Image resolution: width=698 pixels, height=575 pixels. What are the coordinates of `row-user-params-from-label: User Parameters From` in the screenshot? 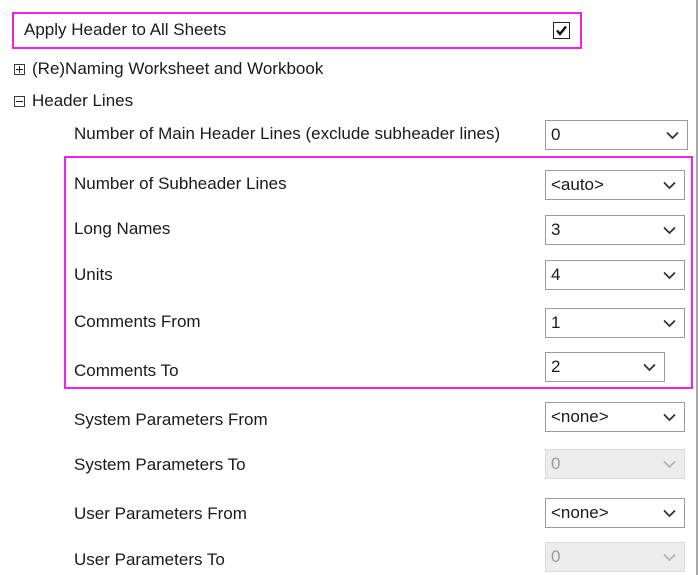 It's located at (160, 513).